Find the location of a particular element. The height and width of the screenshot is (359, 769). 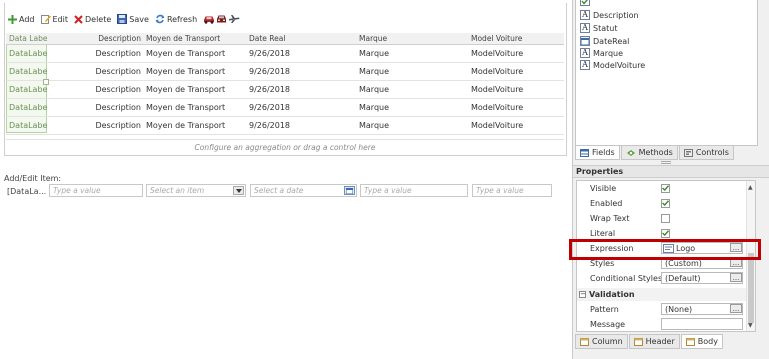

column-header: Model Voiture is located at coordinates (517, 38).